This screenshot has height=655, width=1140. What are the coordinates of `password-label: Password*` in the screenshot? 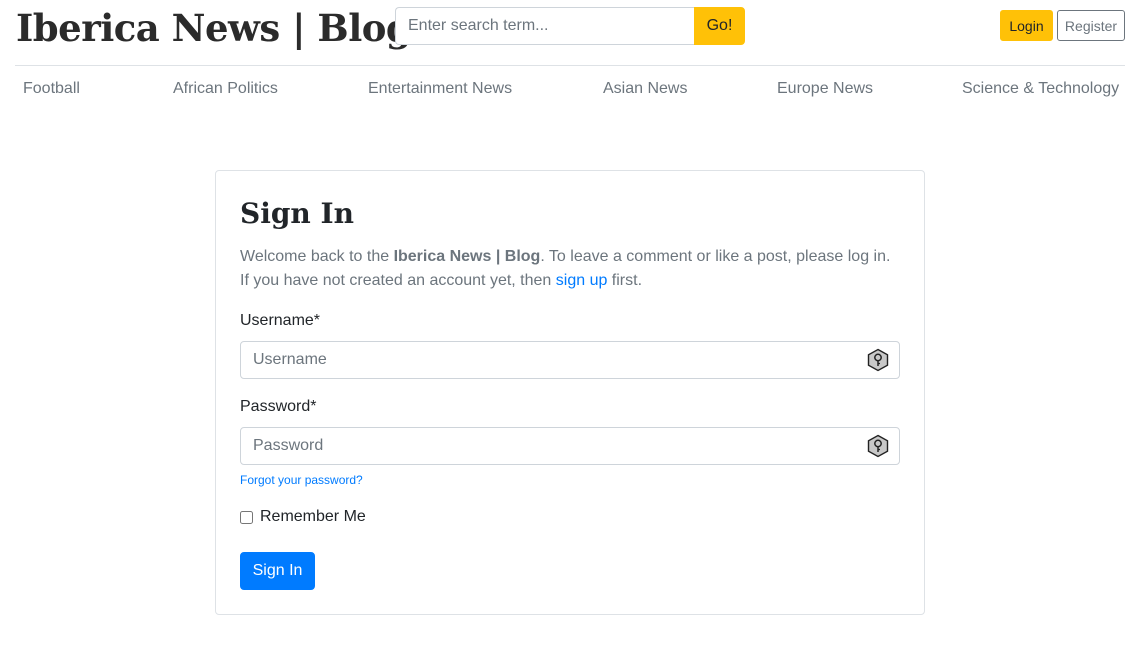 It's located at (278, 406).